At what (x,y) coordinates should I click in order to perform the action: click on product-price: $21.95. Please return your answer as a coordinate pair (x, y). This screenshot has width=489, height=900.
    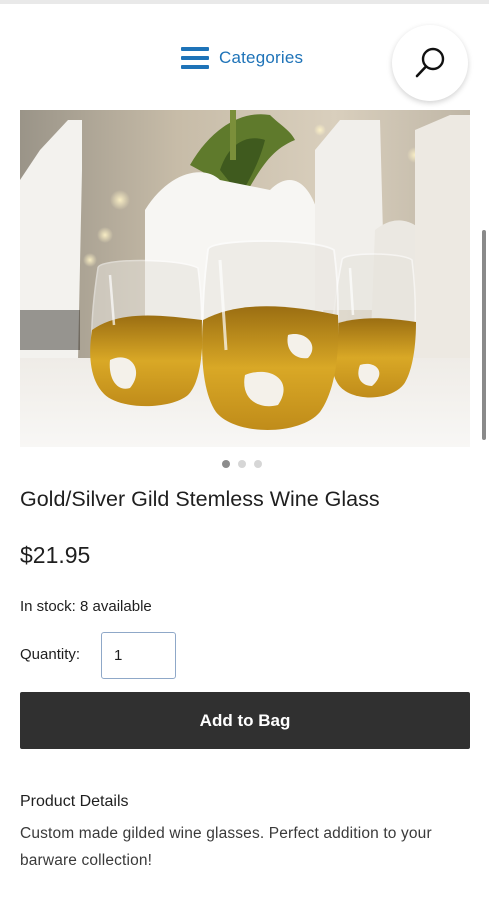
    Looking at the image, I should click on (55, 555).